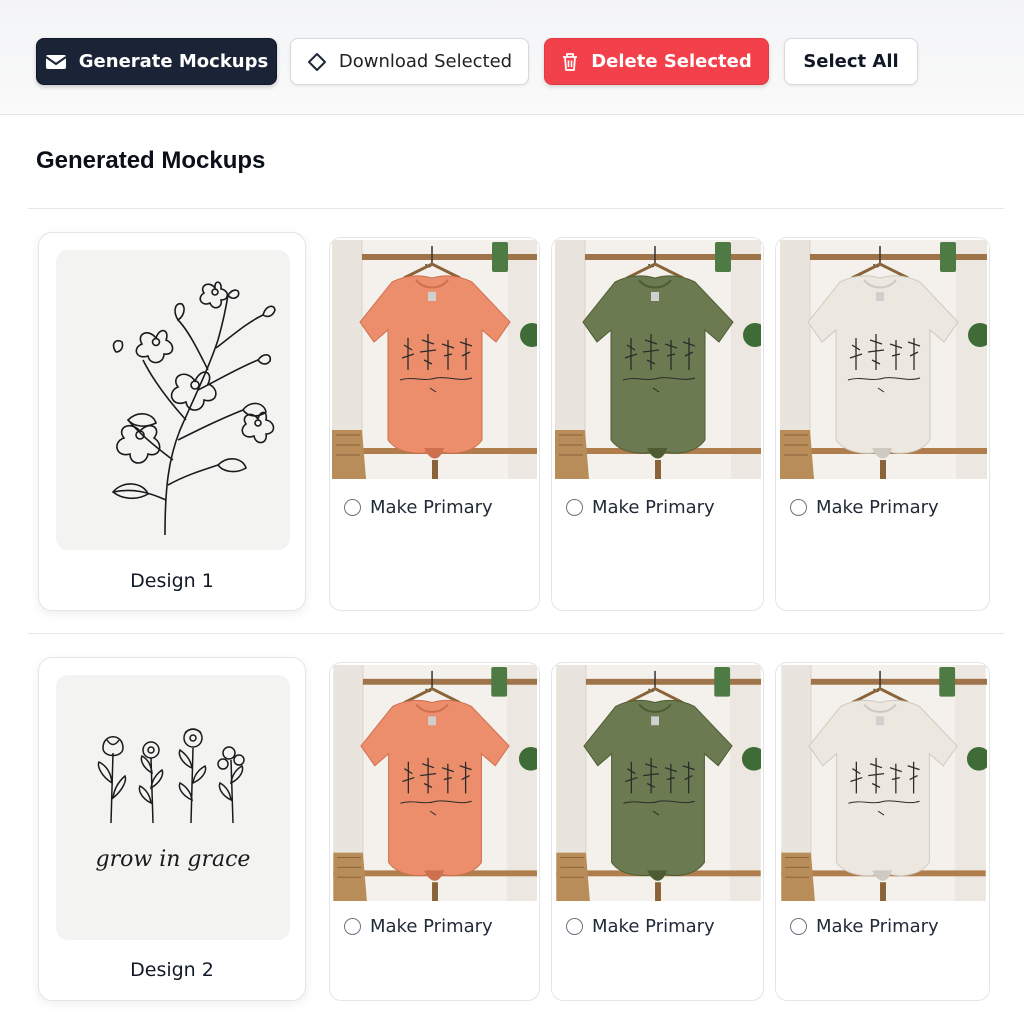  Describe the element at coordinates (173, 400) in the screenshot. I see `design-artwork-floral-branch` at that location.